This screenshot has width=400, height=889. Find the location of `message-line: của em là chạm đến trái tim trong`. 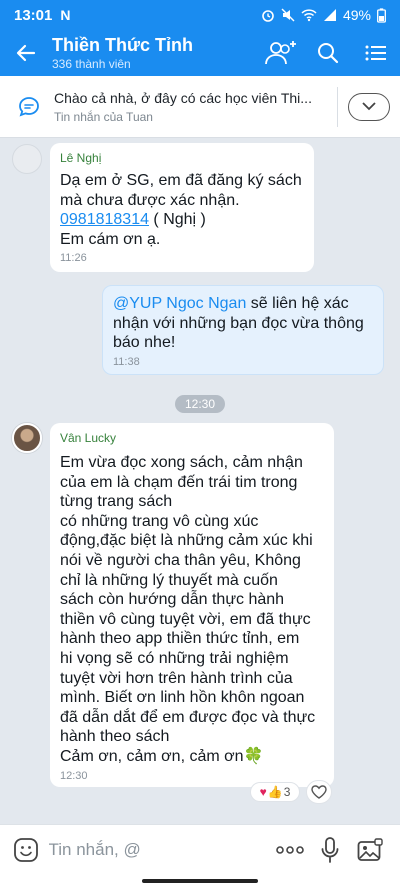

message-line: của em là chạm đến trái tim trong is located at coordinates (179, 482).